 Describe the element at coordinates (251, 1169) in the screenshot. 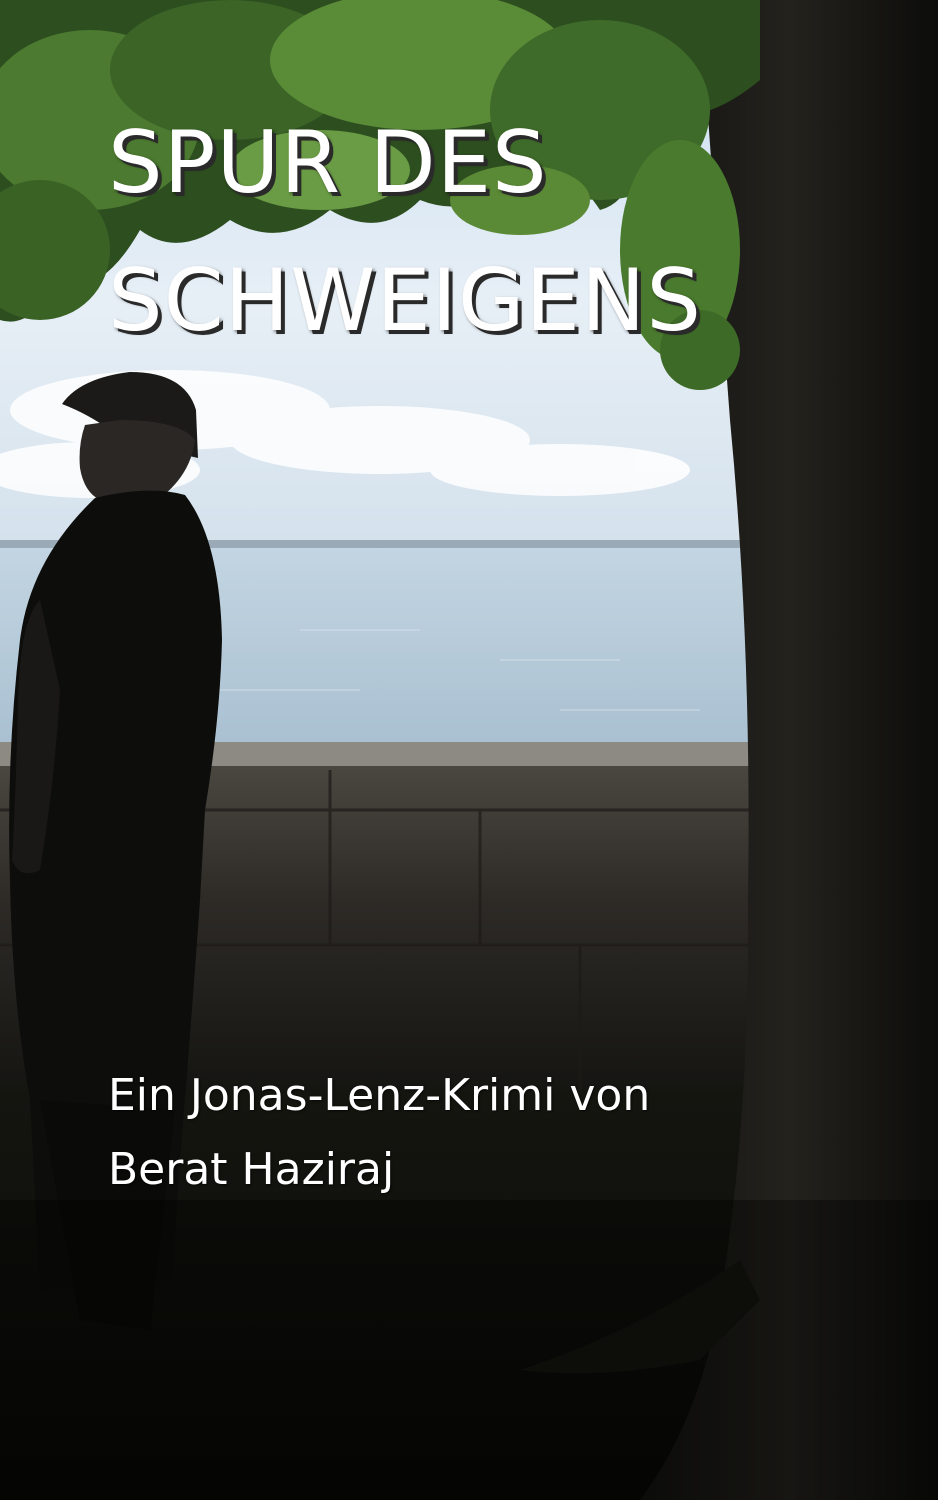

I see `author-name: Berat Haziraj` at that location.